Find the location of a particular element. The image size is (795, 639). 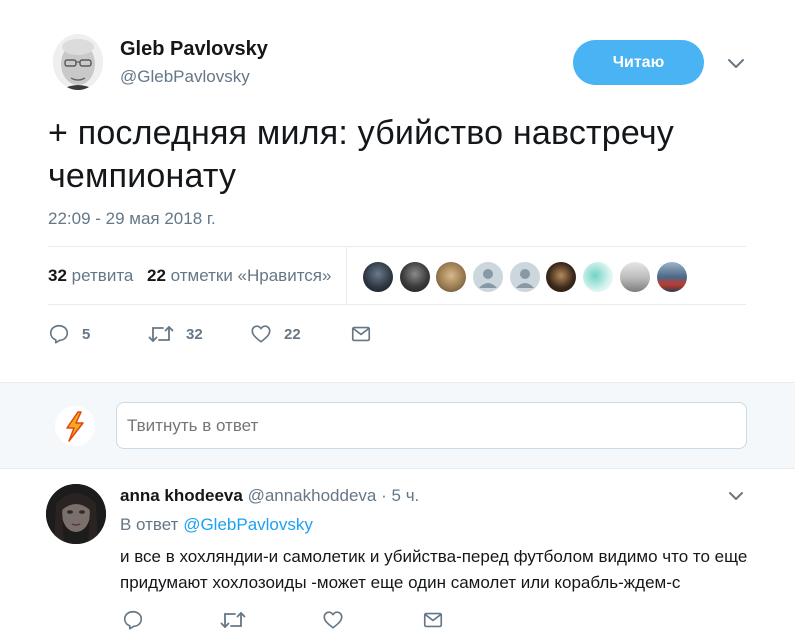

reply-button: 5 is located at coordinates (69, 334).